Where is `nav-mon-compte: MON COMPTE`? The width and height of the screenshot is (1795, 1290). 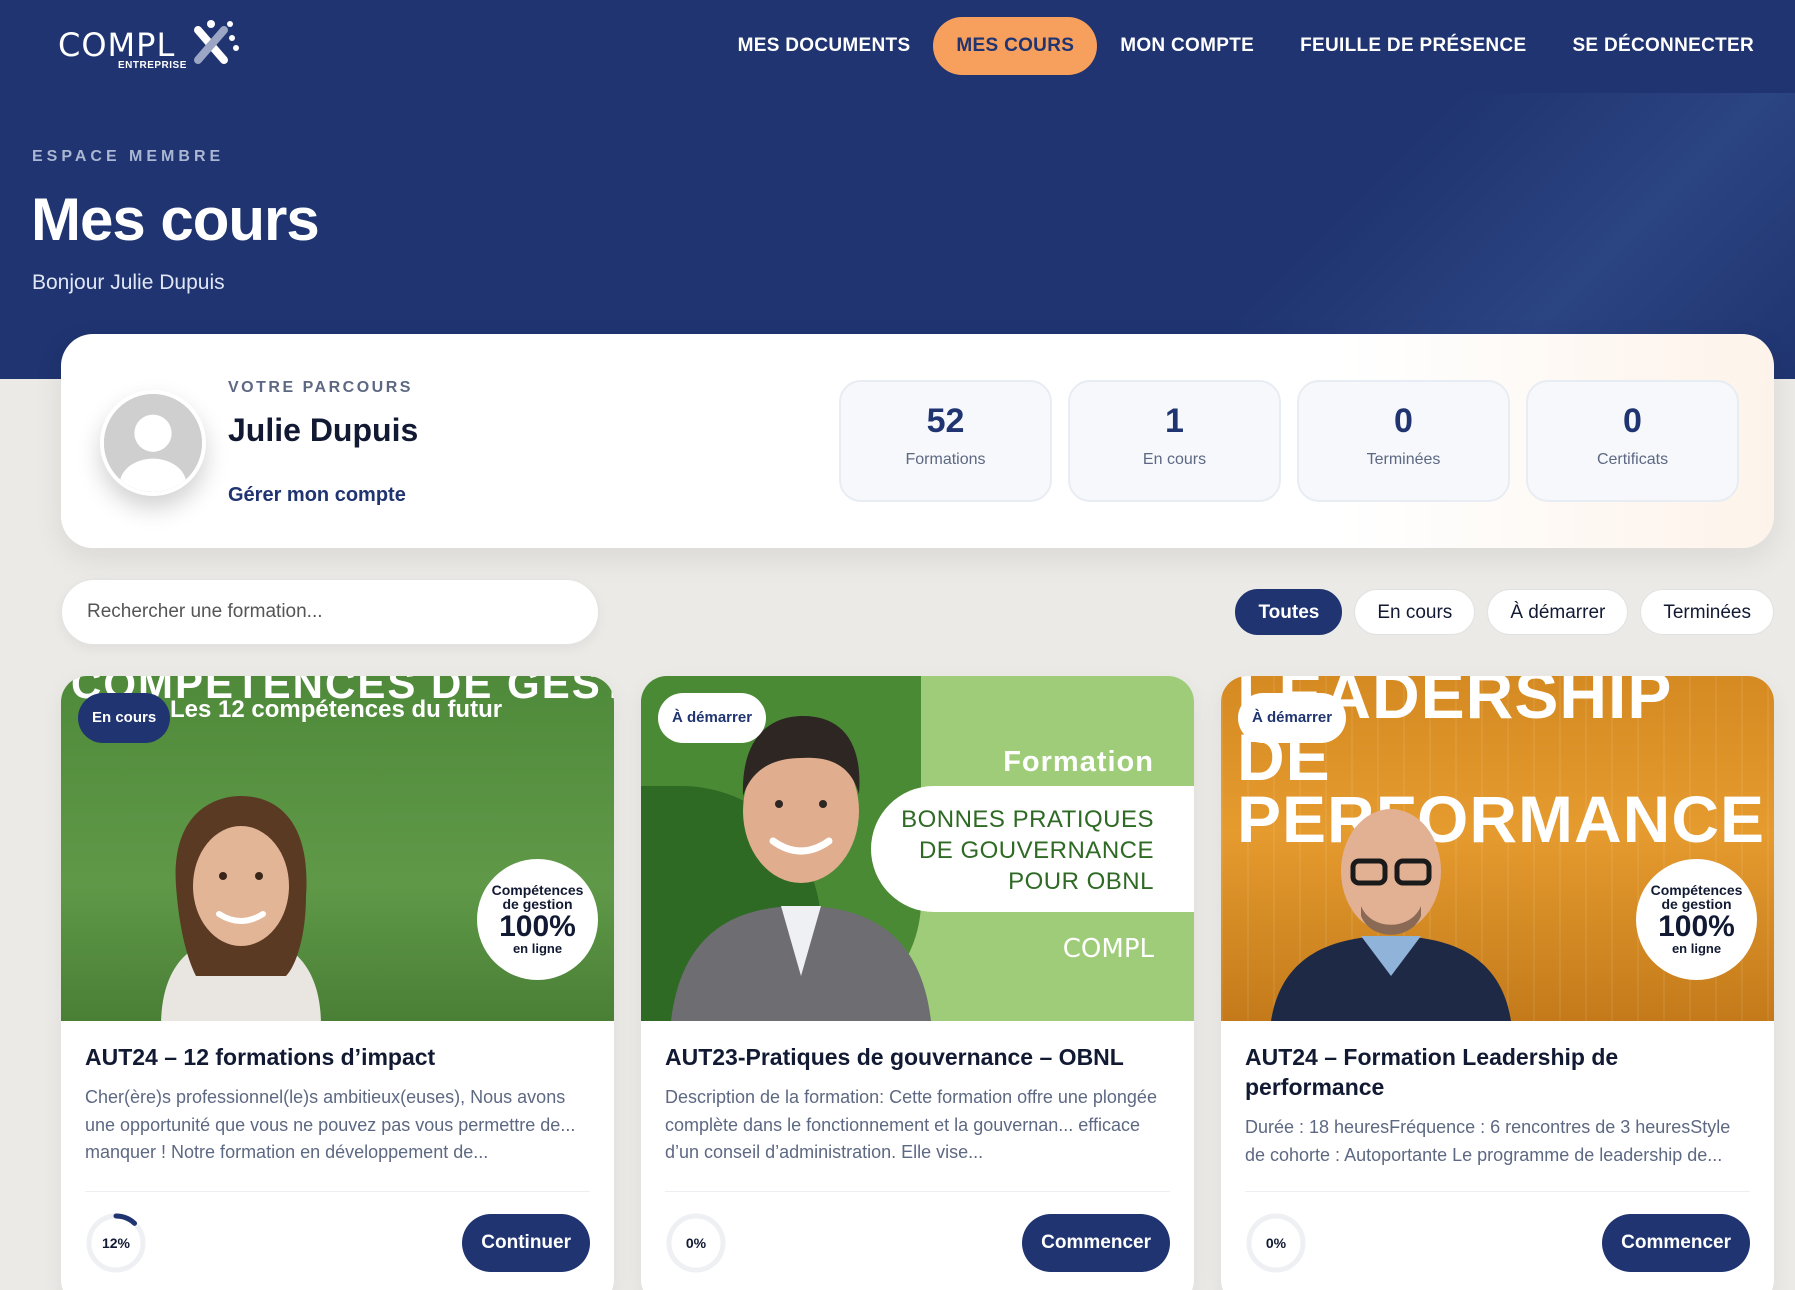 nav-mon-compte: MON COMPTE is located at coordinates (1187, 46).